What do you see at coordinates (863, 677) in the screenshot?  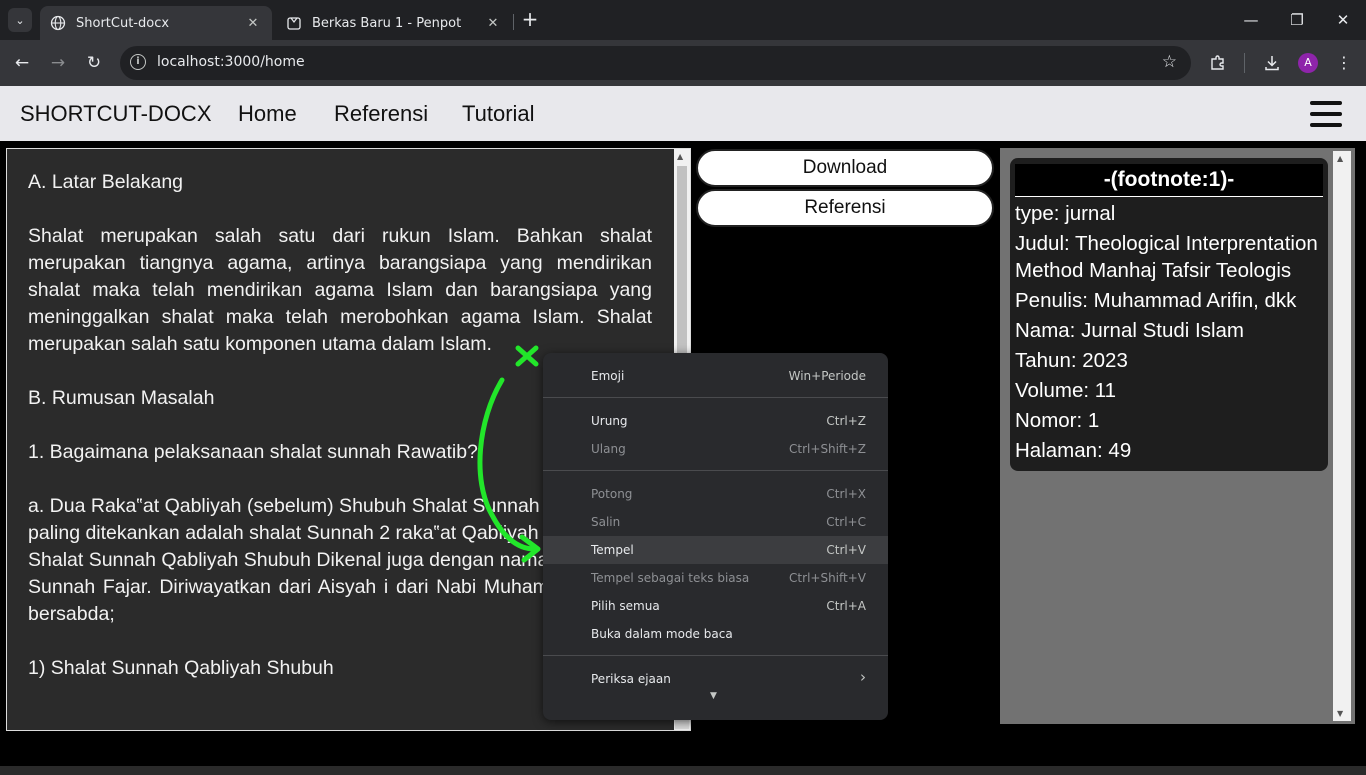 I see `chevron-right-icon: ›` at bounding box center [863, 677].